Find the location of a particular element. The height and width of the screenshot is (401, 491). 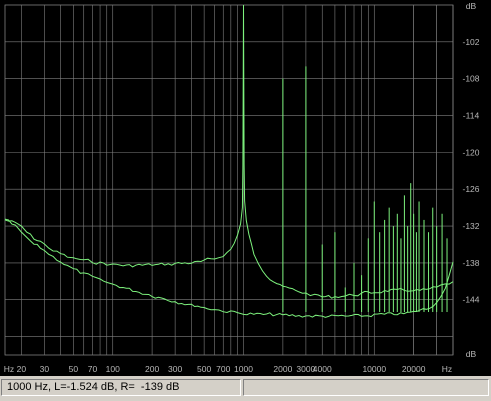

x-tick-label: 700 is located at coordinates (223, 369).